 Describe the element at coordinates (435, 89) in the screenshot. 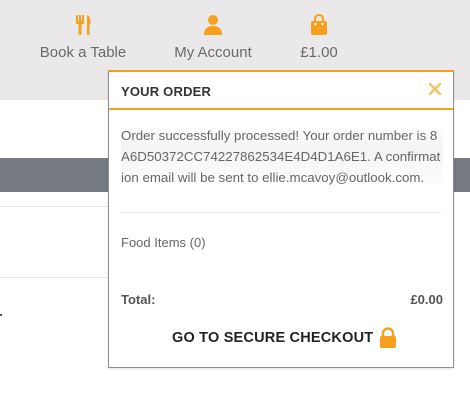

I see `close-icon` at that location.